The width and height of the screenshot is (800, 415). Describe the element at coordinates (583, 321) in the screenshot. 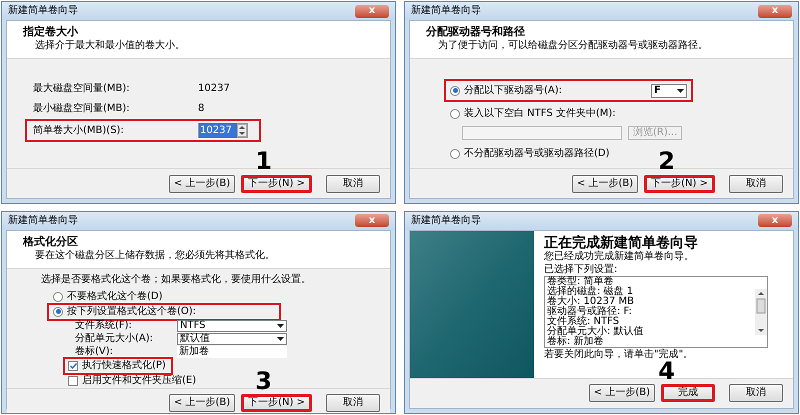

I see `settings-line: 文件系统: NTFS` at that location.